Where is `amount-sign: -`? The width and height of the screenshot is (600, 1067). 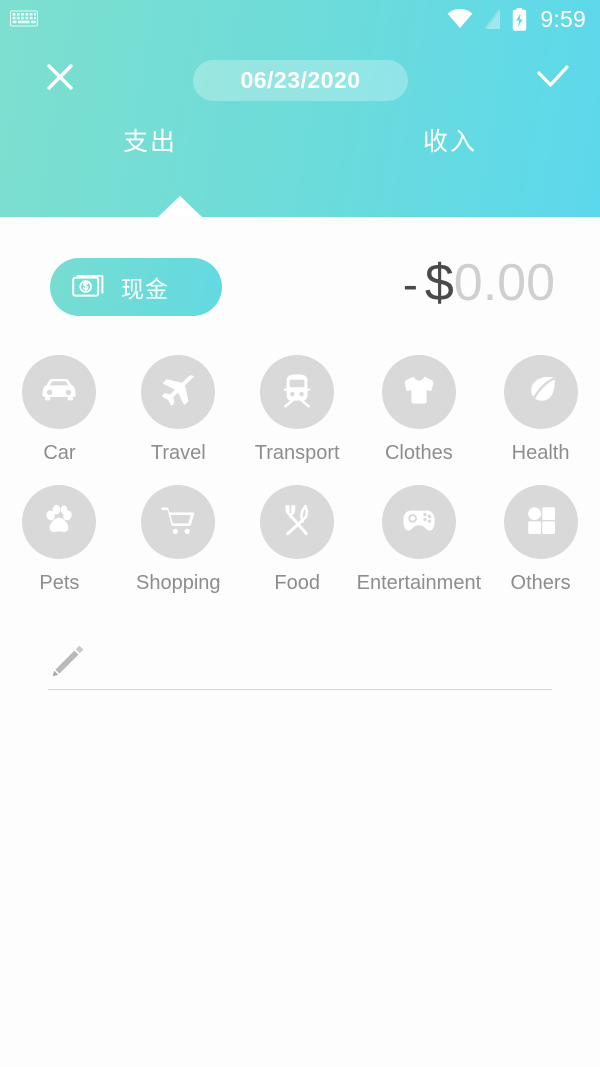 amount-sign: - is located at coordinates (410, 284).